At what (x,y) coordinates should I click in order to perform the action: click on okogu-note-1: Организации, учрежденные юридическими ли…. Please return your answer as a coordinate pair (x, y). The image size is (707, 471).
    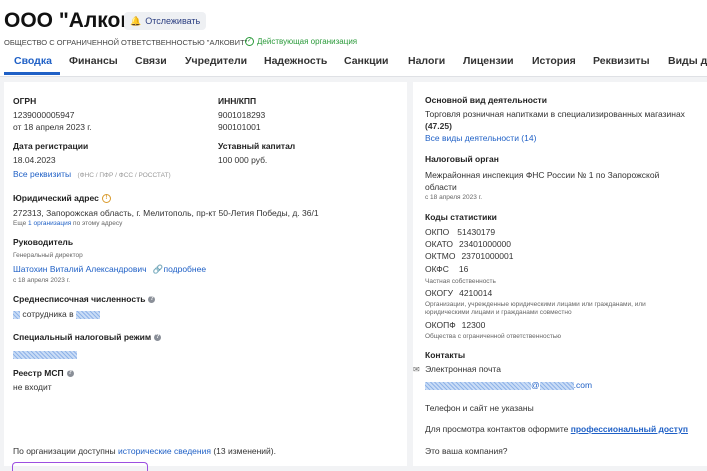
    Looking at the image, I should click on (535, 304).